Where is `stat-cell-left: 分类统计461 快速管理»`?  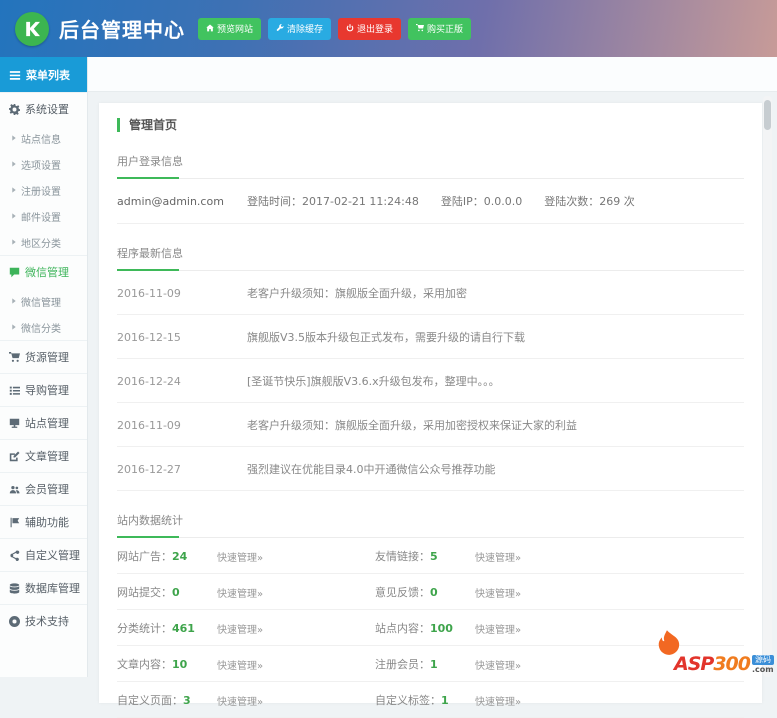 stat-cell-left: 分类统计461 快速管理» is located at coordinates (246, 628).